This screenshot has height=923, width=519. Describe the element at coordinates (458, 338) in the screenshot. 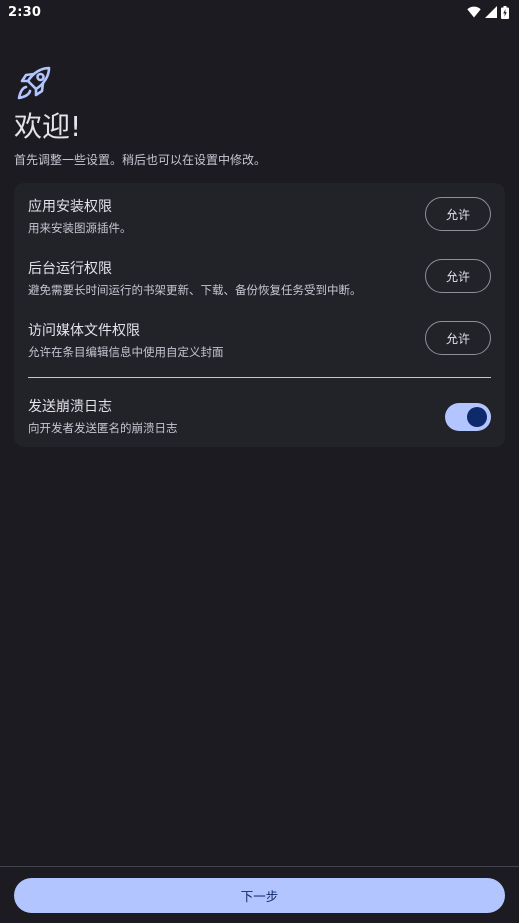

I see `allow-media-button: 允许` at that location.